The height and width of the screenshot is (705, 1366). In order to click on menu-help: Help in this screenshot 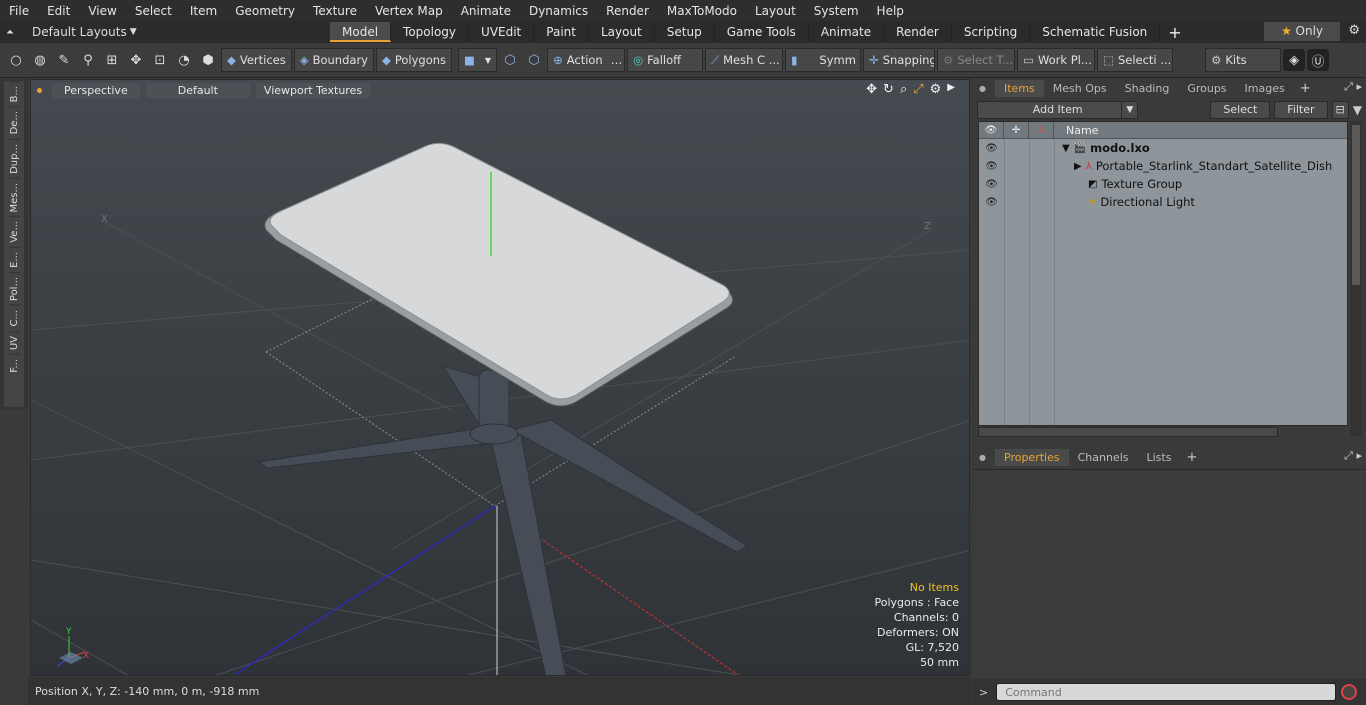, I will do `click(890, 11)`.